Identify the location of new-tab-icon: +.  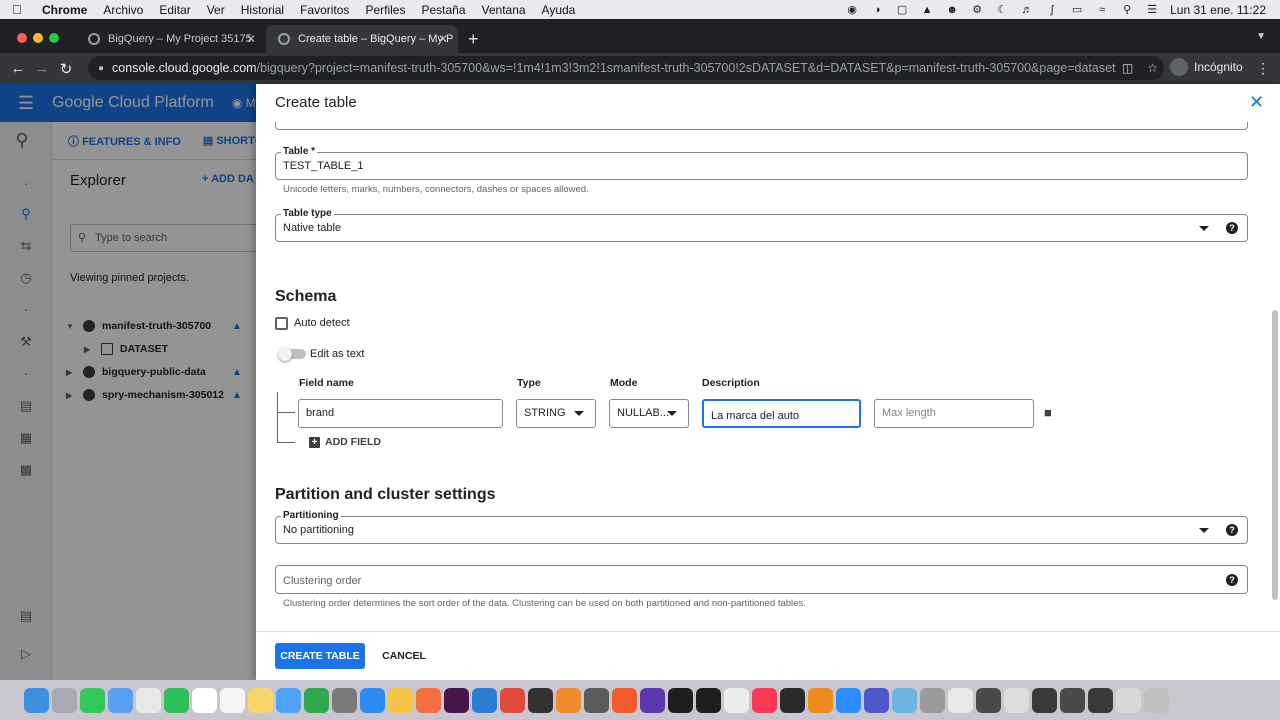
(473, 39).